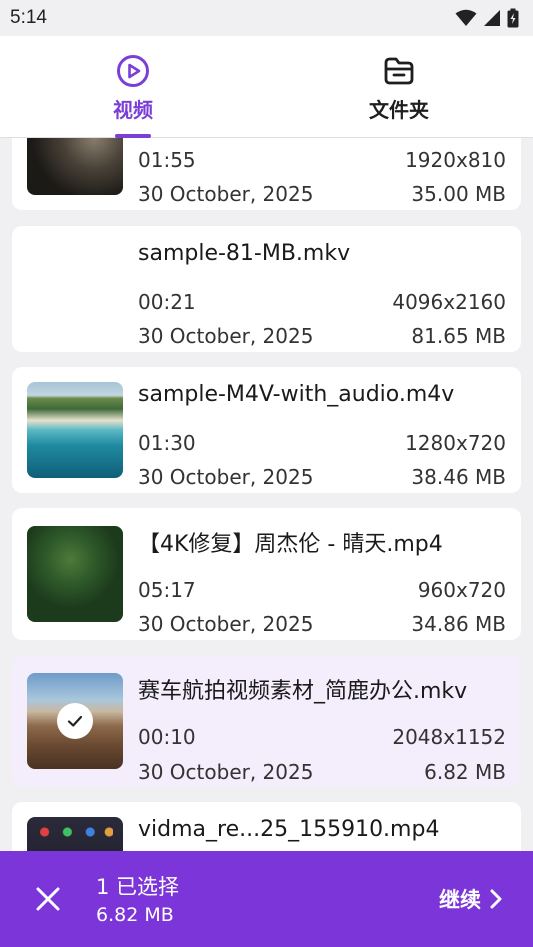  What do you see at coordinates (75, 837) in the screenshot?
I see `app-grid-icon` at bounding box center [75, 837].